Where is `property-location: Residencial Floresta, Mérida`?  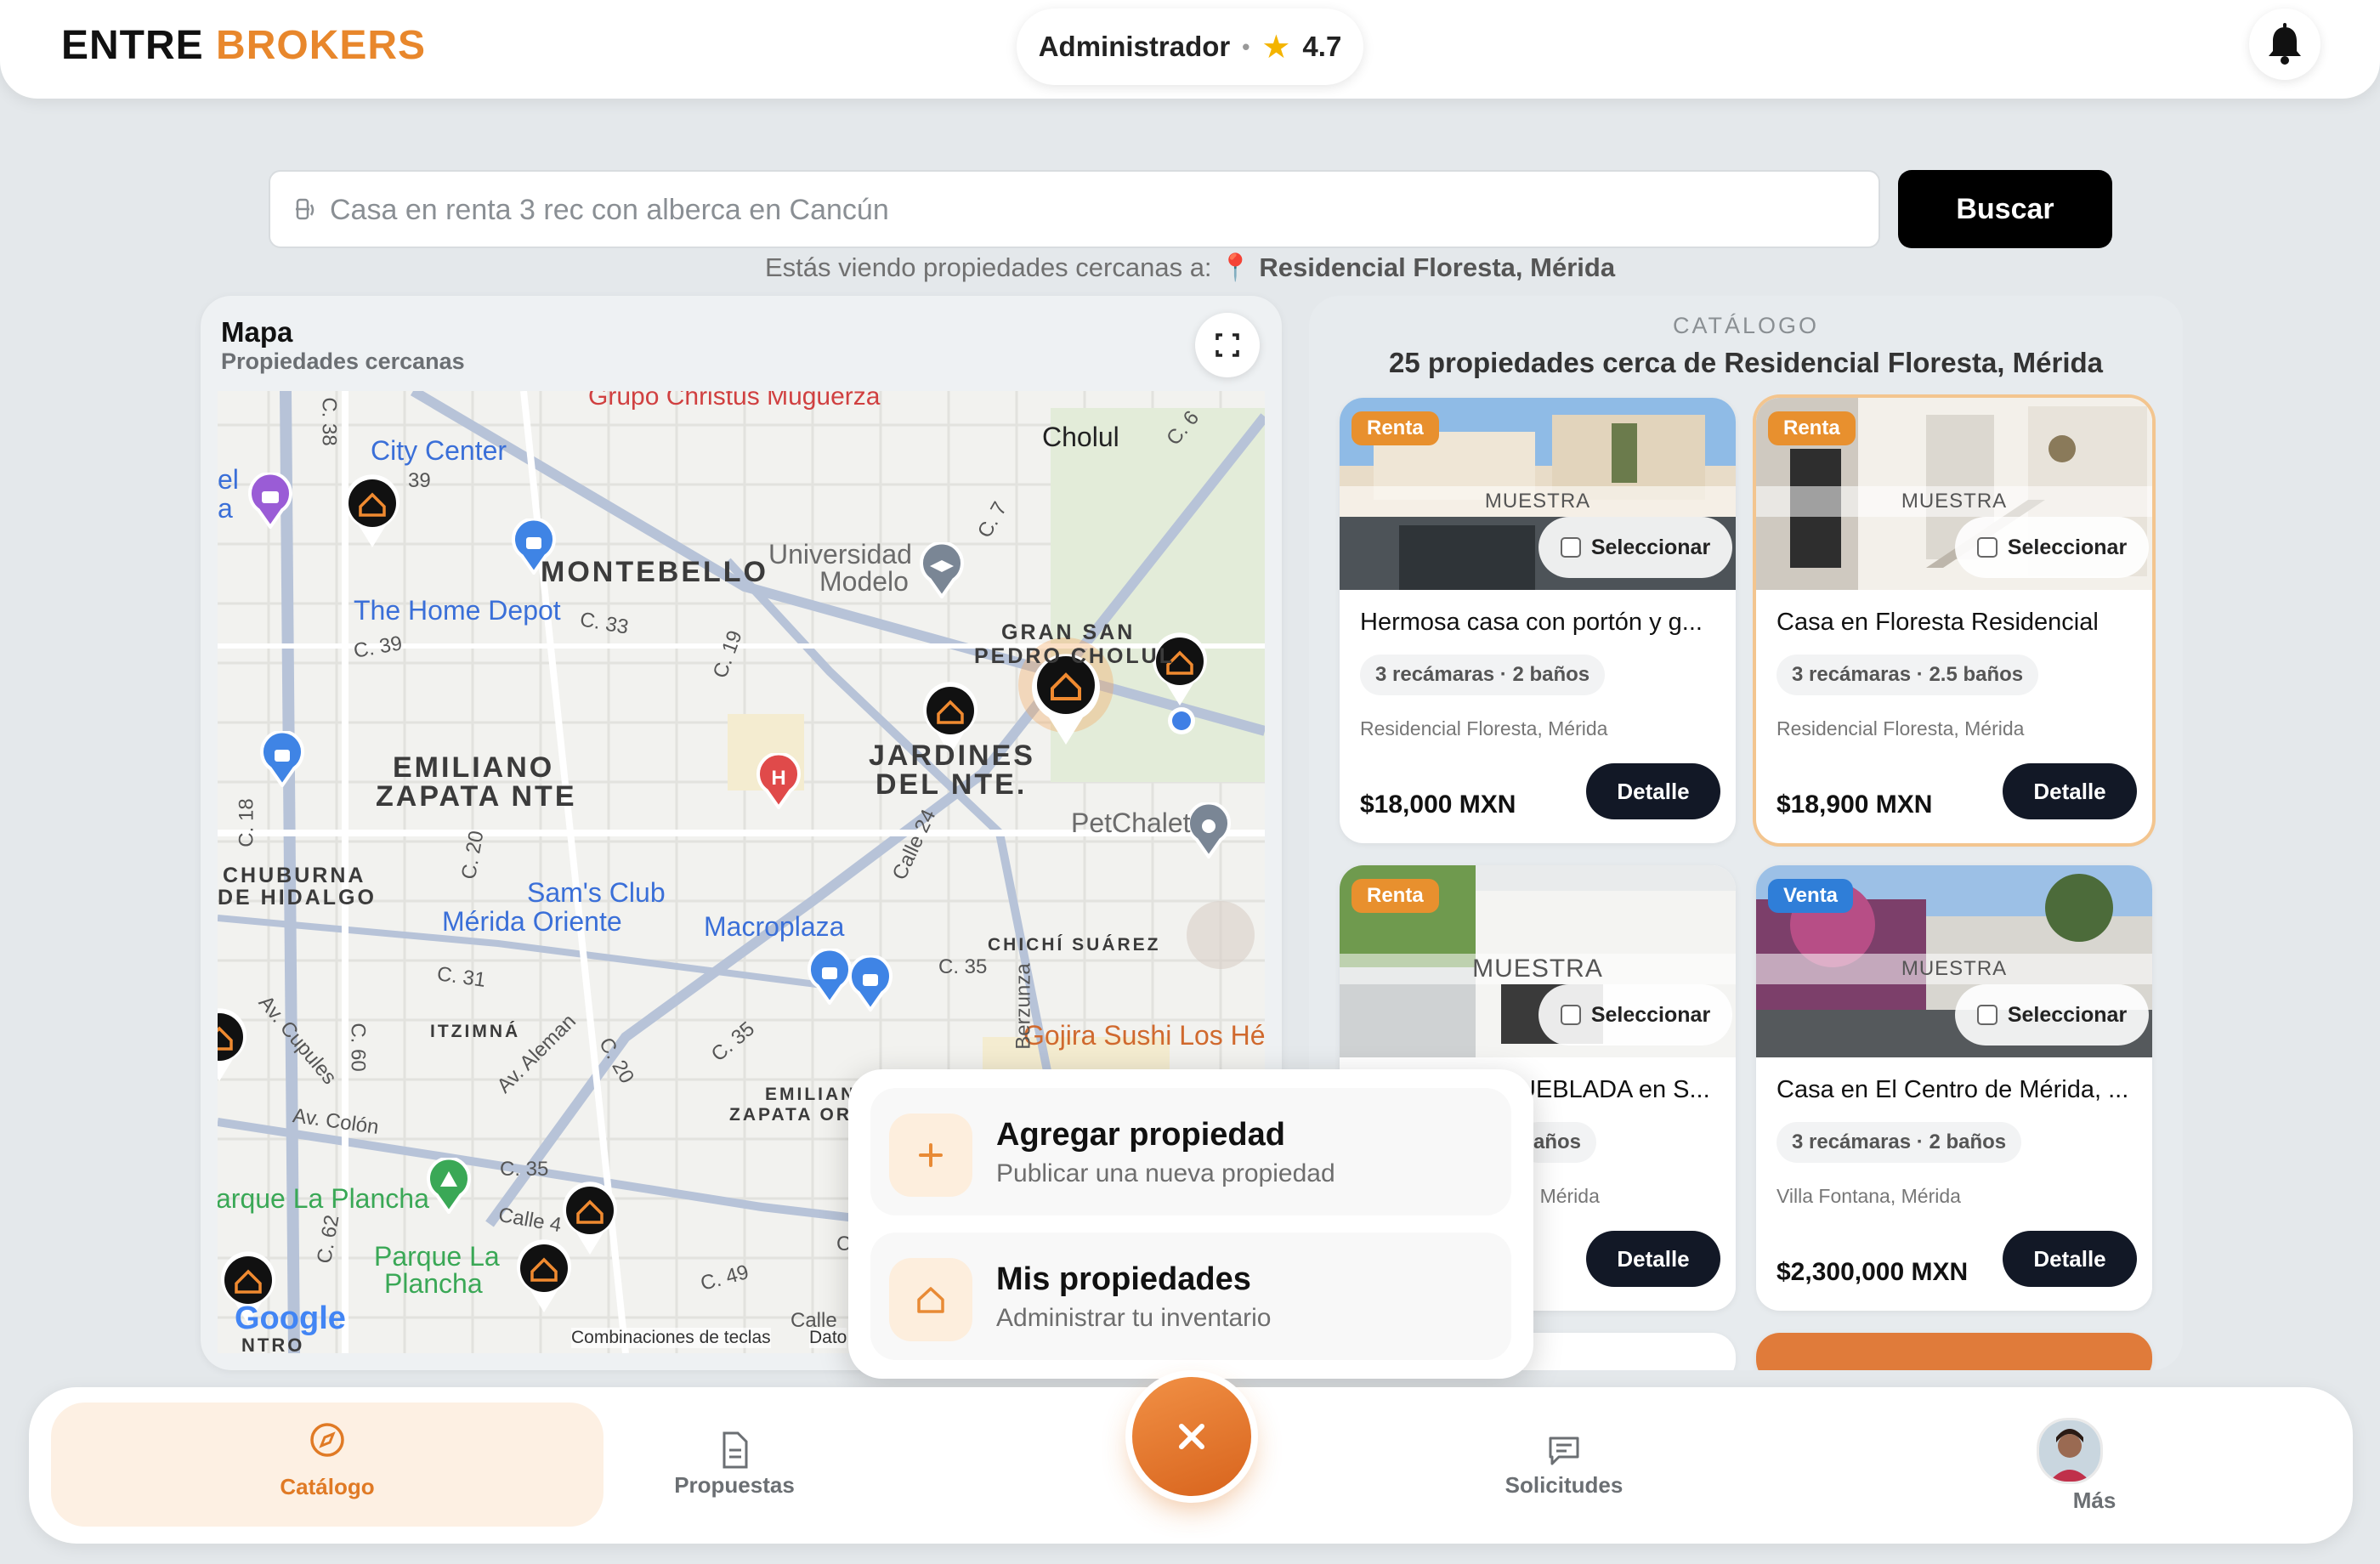 property-location: Residencial Floresta, Mérida is located at coordinates (1900, 728).